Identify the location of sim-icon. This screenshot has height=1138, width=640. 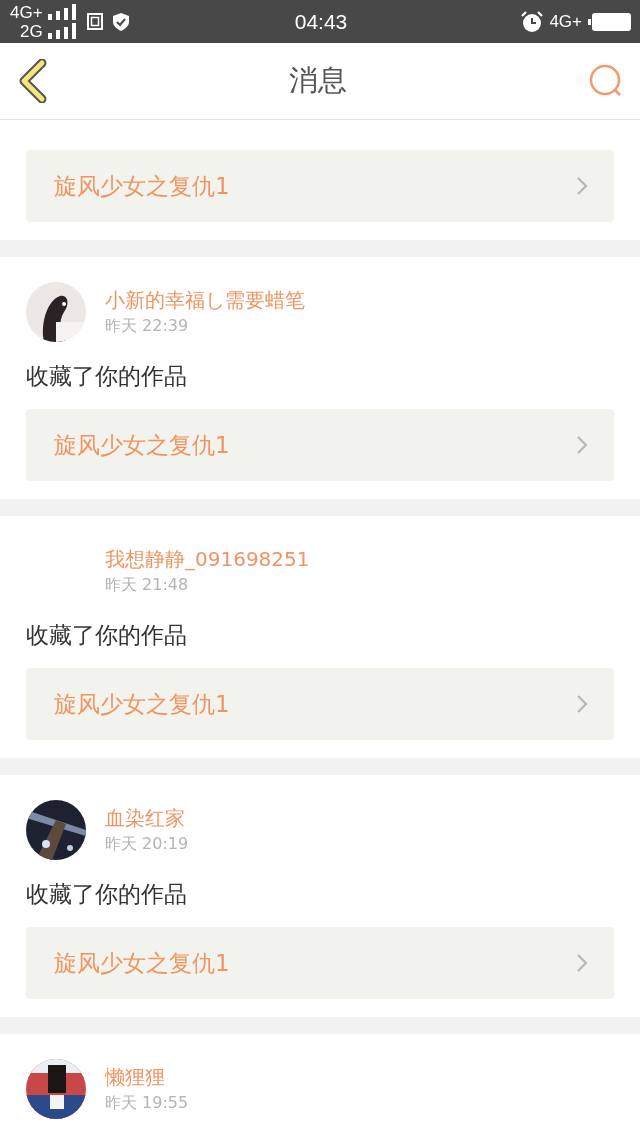
(94, 21).